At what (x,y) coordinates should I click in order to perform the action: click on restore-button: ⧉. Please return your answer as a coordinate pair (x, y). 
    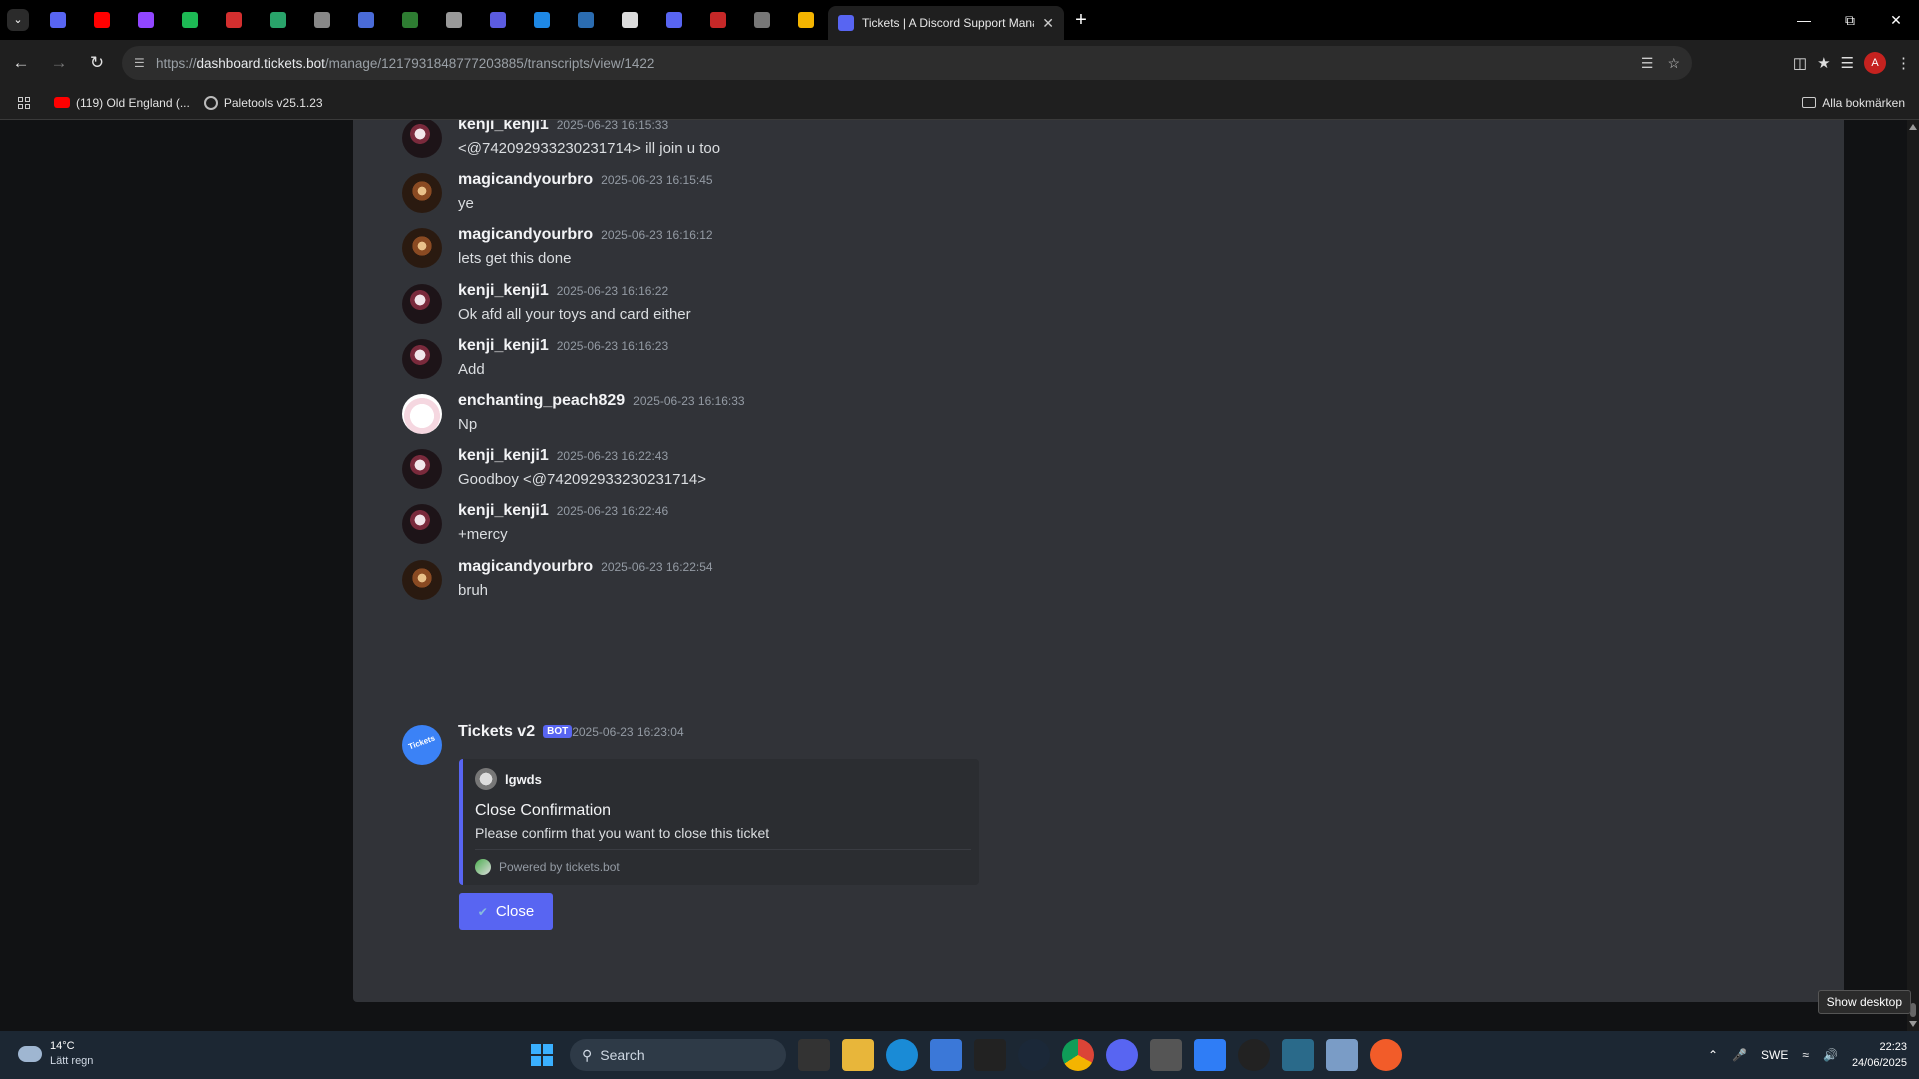
    Looking at the image, I should click on (1850, 20).